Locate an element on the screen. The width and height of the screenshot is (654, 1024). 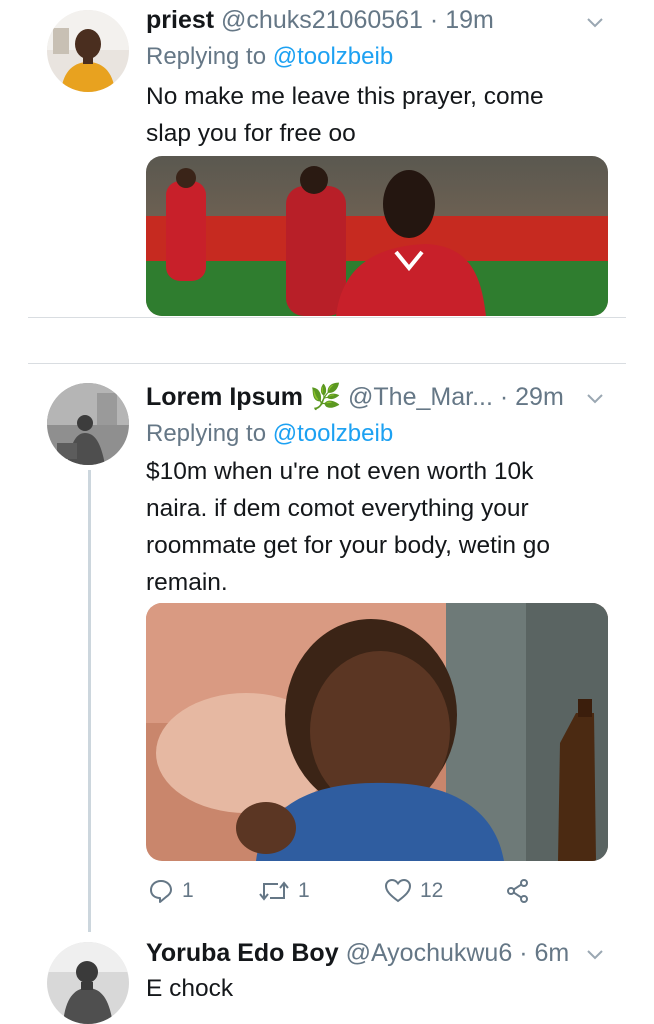
like-icon is located at coordinates (398, 890).